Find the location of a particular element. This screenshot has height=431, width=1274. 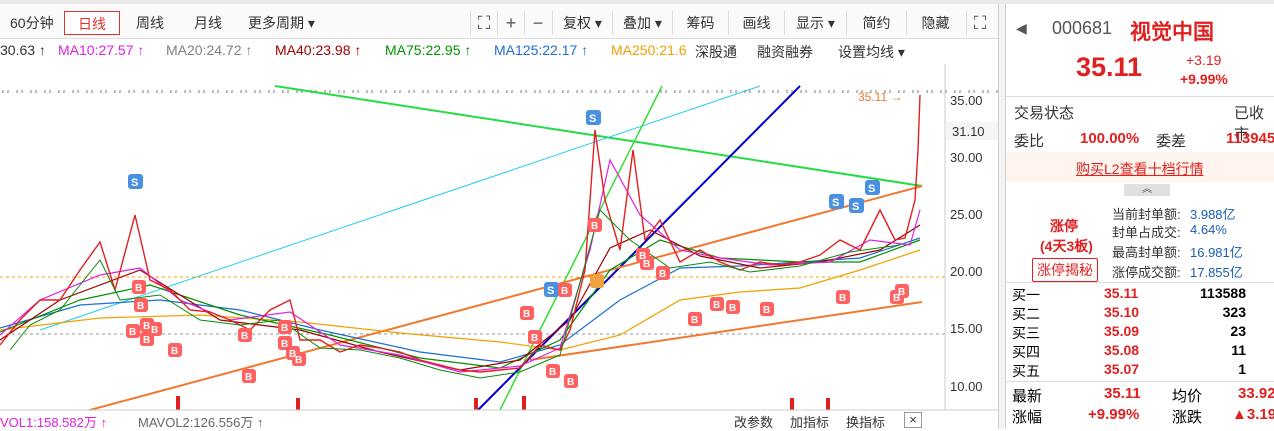

ma10-label: MA10:27.57 ↑ is located at coordinates (101, 50).